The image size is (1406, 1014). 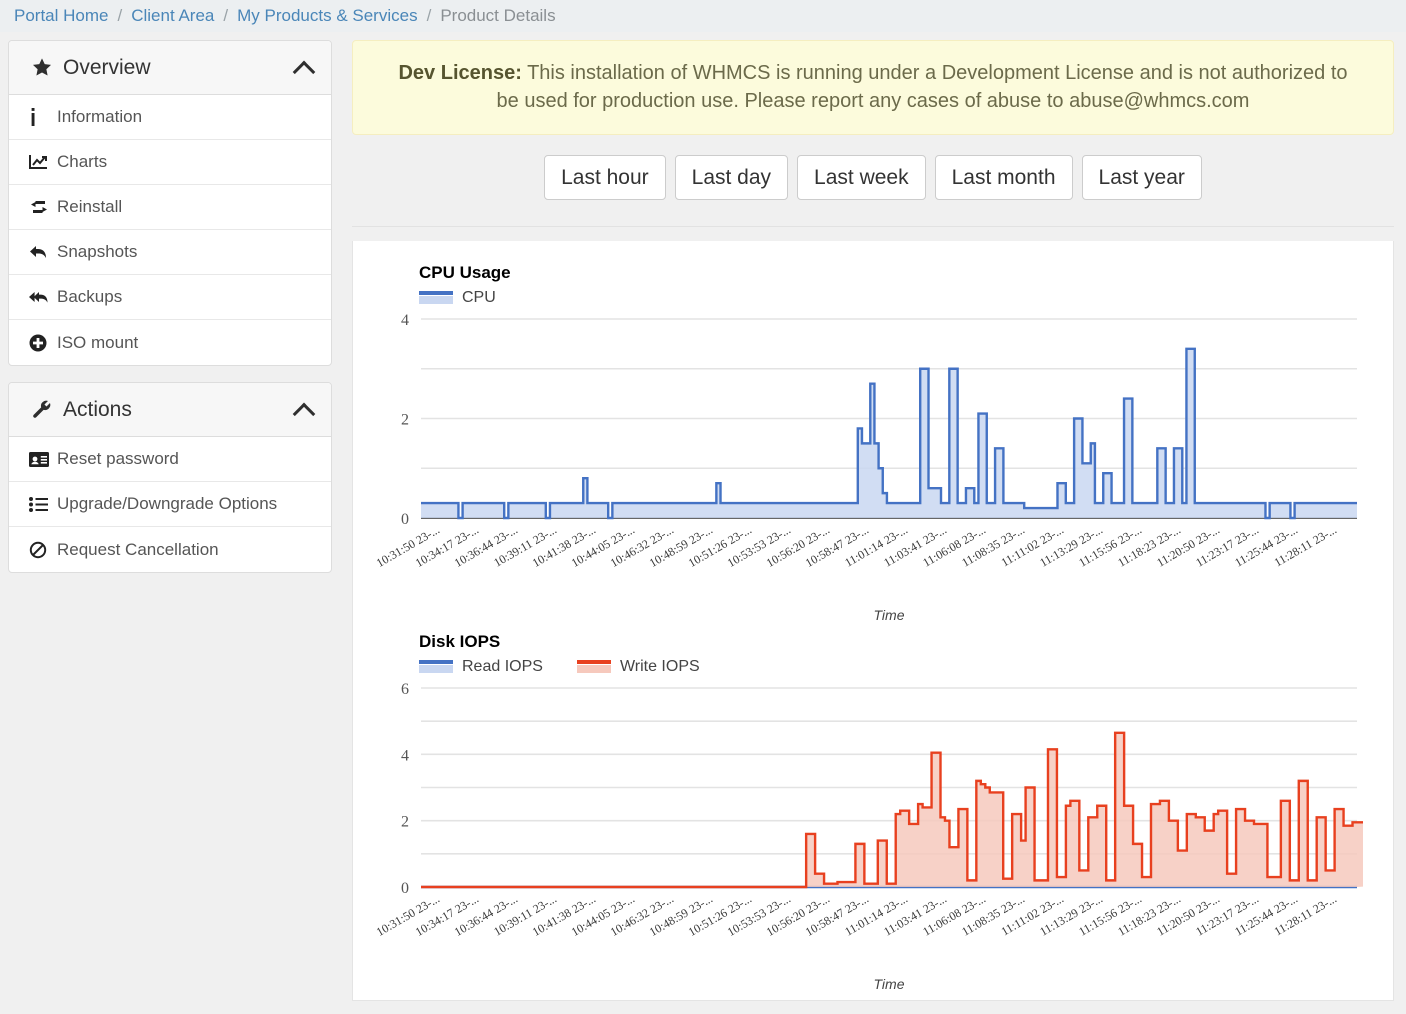 I want to click on chart-disk-iops-legend: Read IOPS Write IOPS, so click(x=896, y=667).